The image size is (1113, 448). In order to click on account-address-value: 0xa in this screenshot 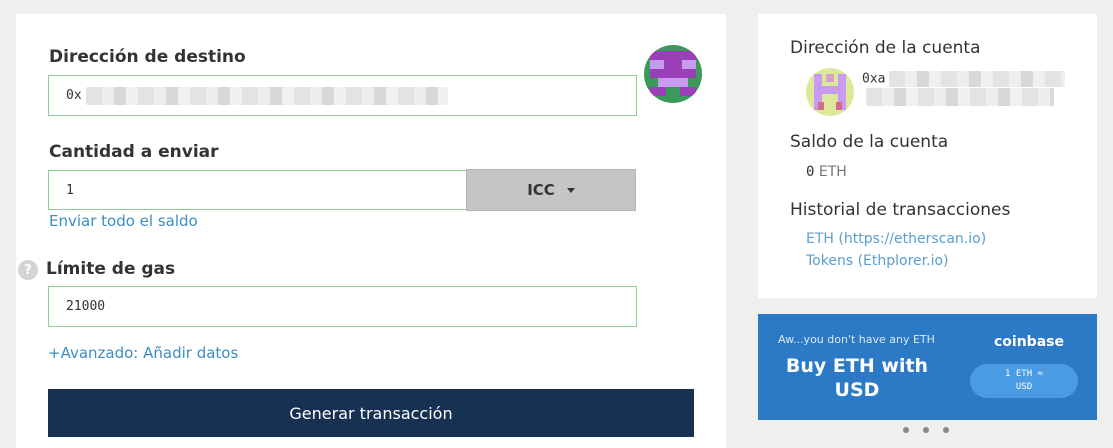, I will do `click(964, 79)`.